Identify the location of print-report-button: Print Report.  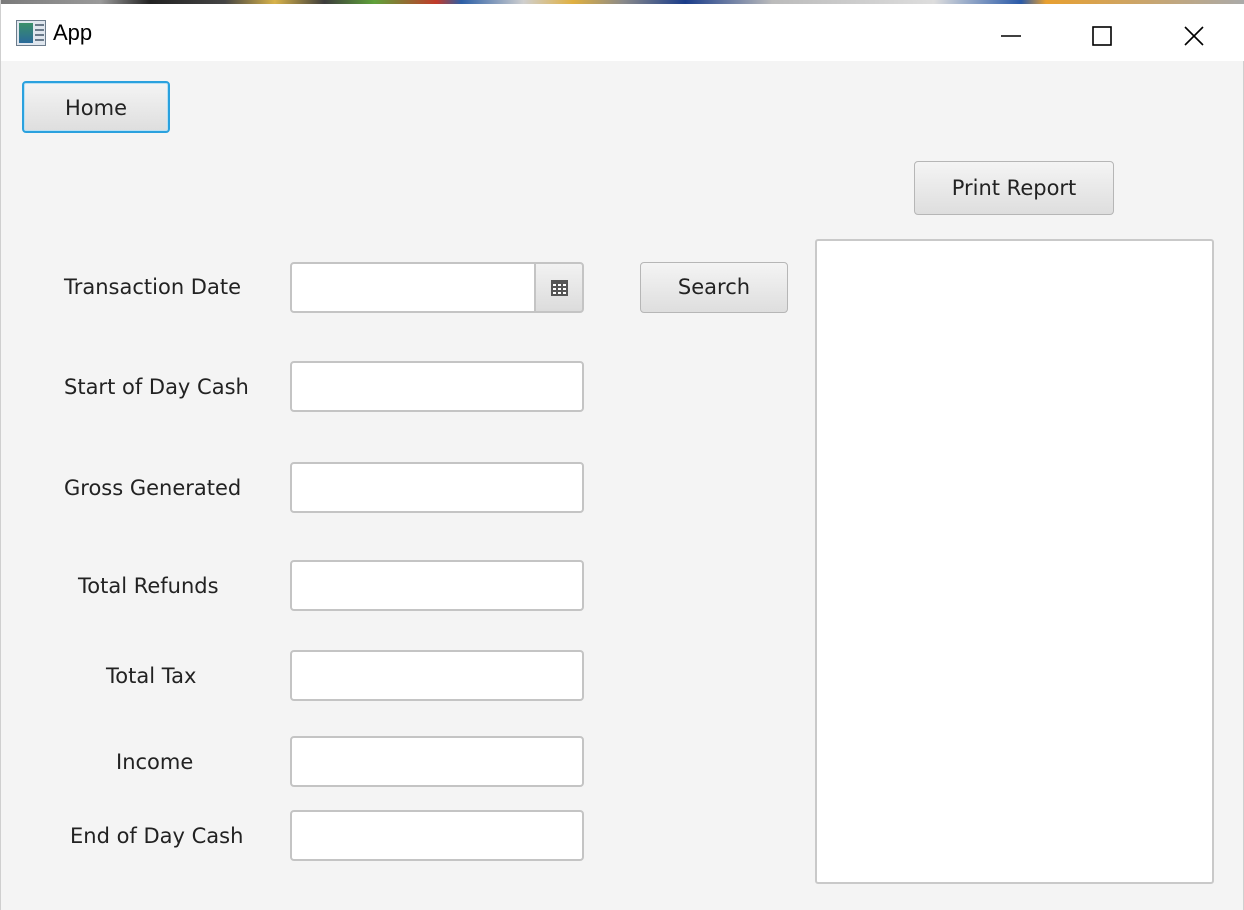
(1014, 188).